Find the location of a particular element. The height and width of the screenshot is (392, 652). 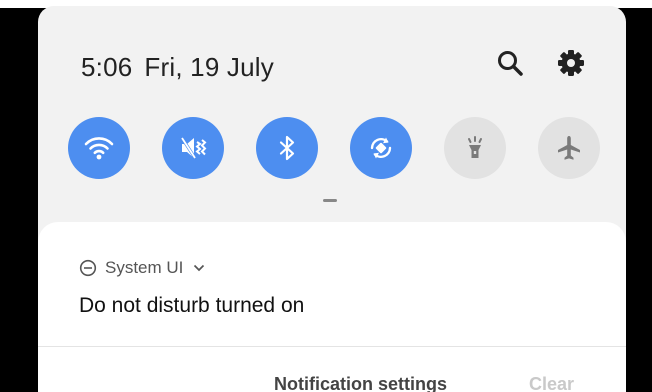

panel-drag-handle is located at coordinates (330, 200).